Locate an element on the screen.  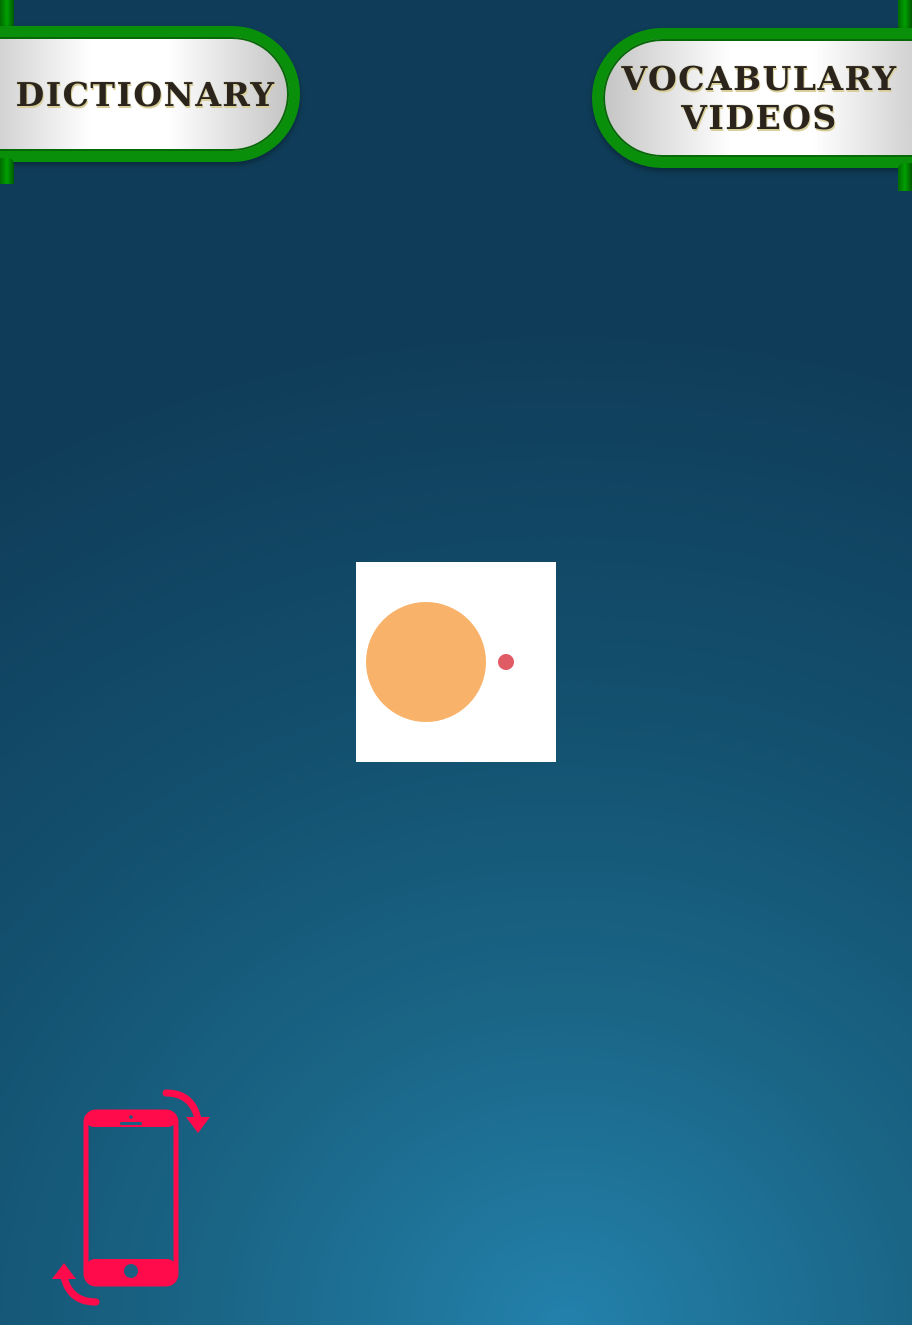
vocabulary-videos-button: VOCABULARY VIDEOS is located at coordinates (752, 97).